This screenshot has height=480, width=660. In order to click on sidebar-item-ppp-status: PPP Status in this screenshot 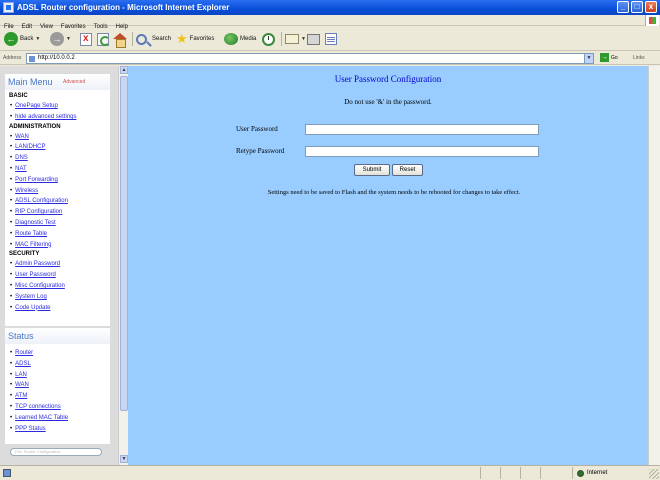, I will do `click(57, 429)`.